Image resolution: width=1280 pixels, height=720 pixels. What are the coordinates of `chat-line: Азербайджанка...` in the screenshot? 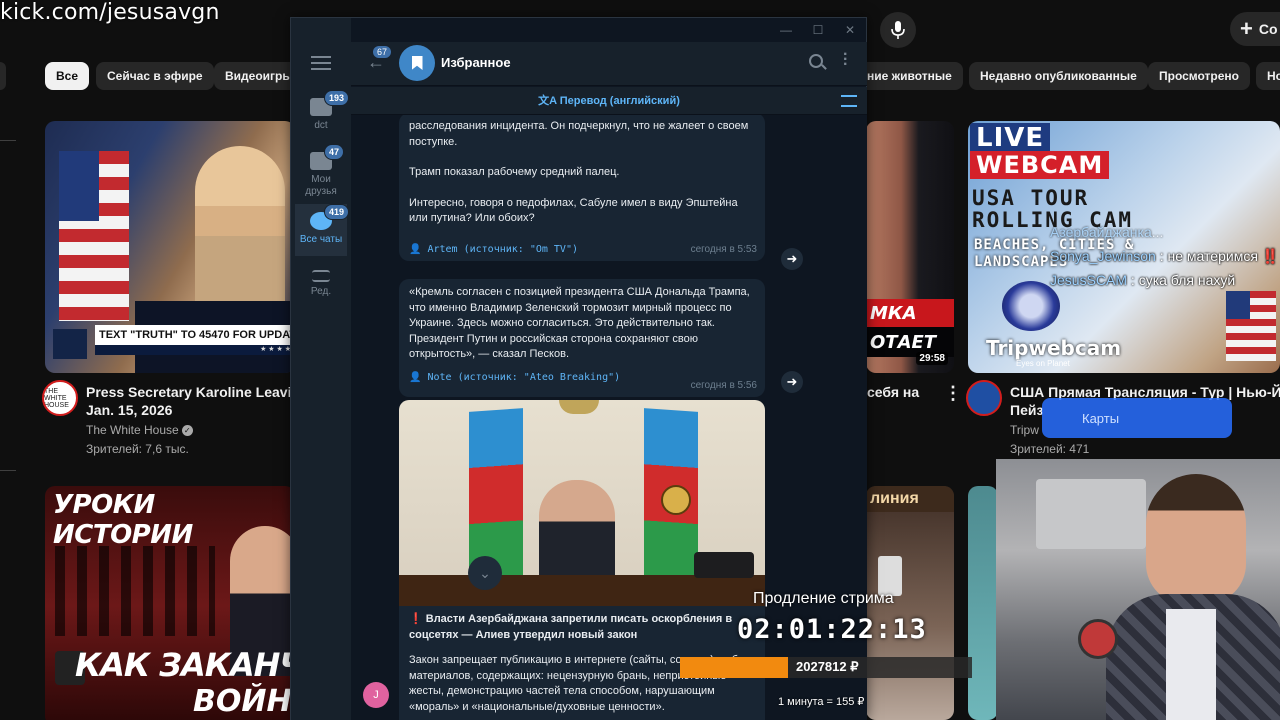 It's located at (1107, 232).